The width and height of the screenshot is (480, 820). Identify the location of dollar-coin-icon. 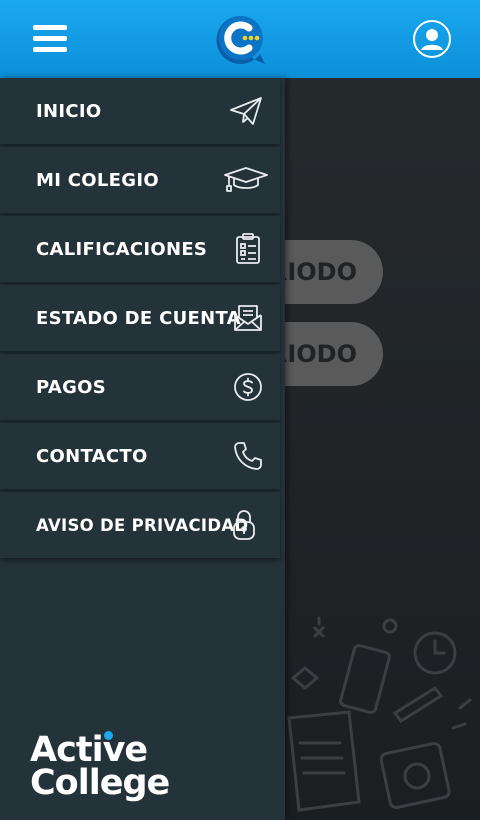
(248, 387).